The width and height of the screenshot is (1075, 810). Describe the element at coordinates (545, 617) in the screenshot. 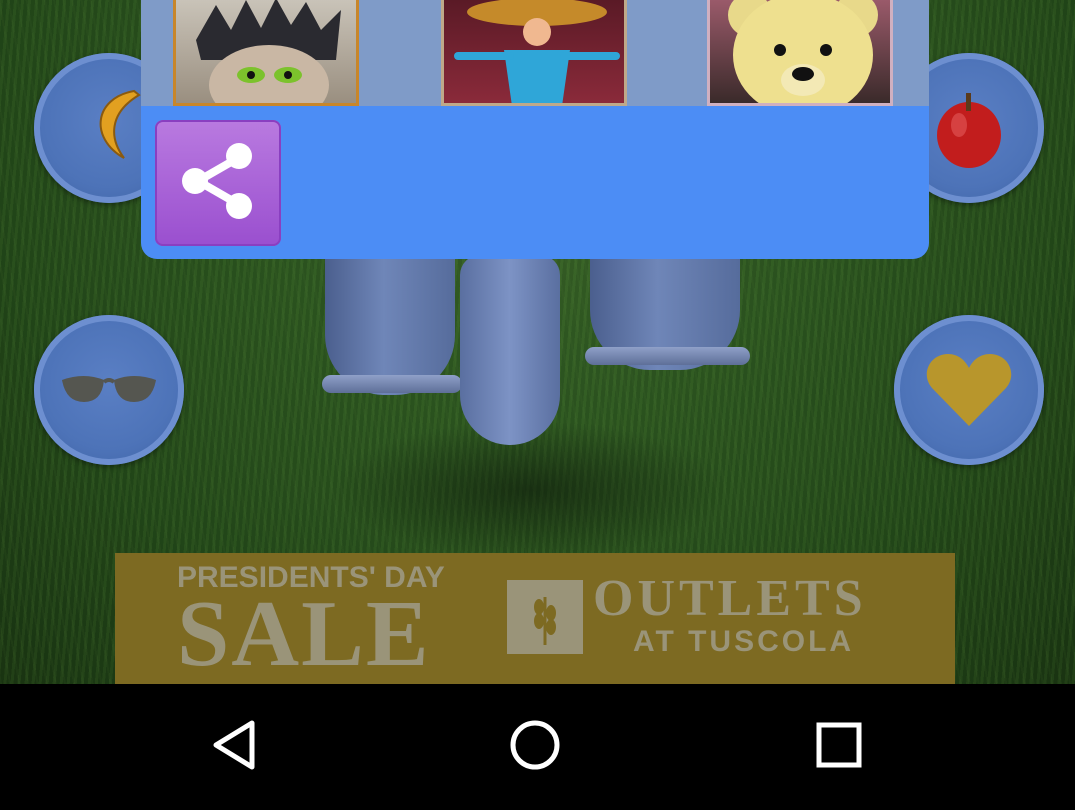

I see `wheat-logo-icon` at that location.